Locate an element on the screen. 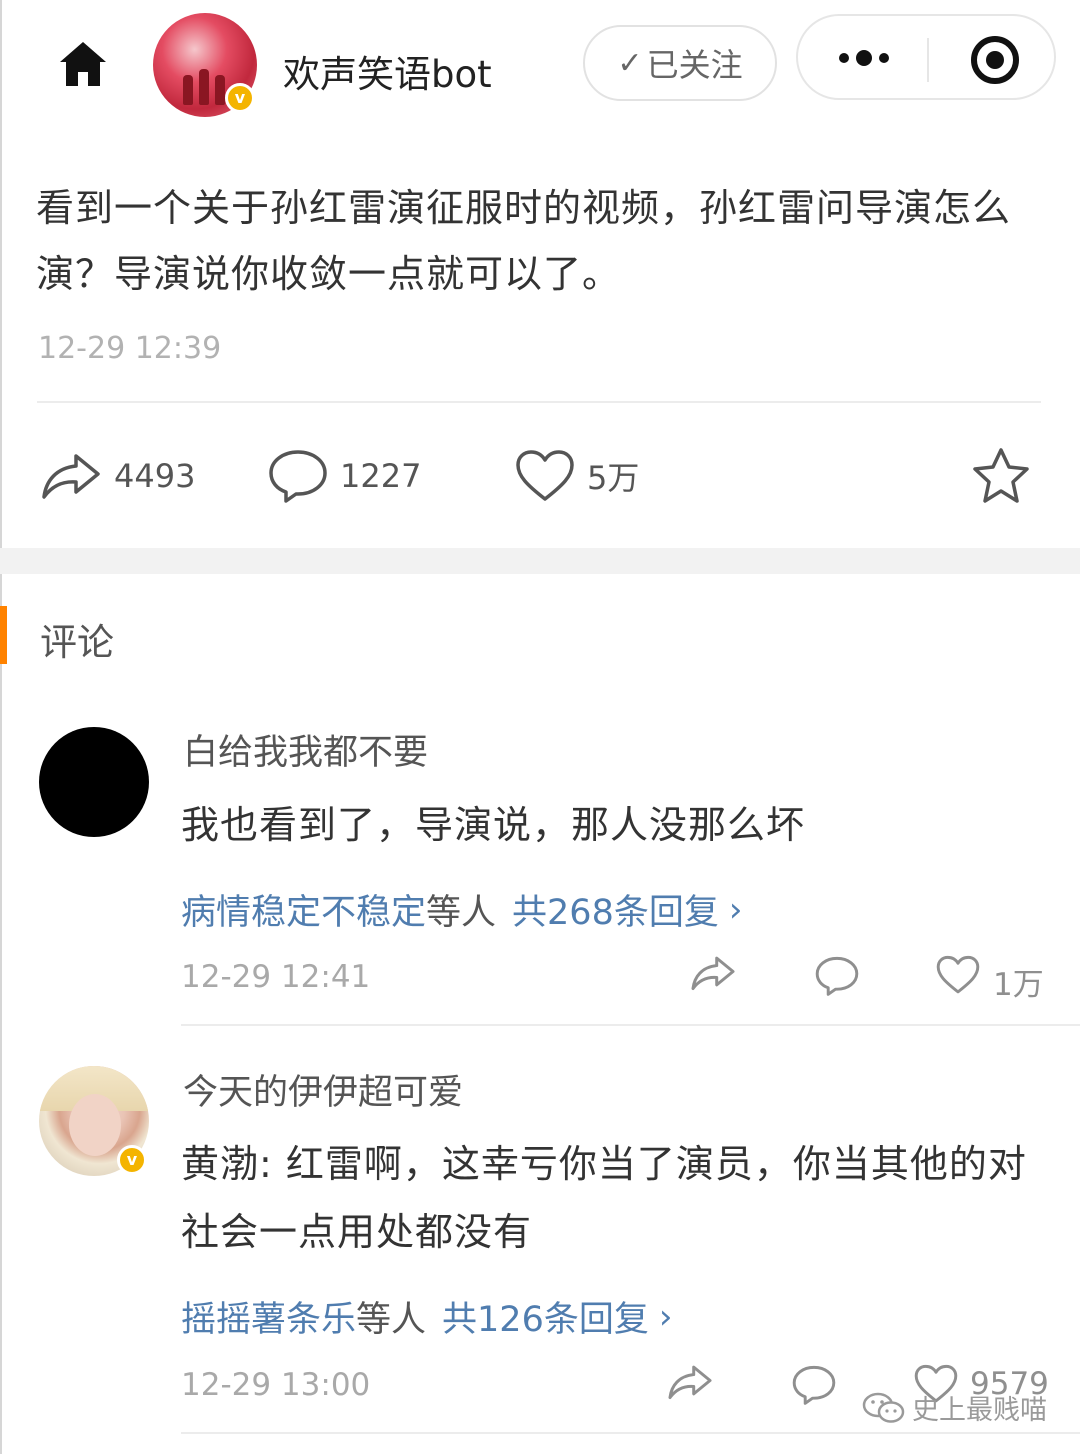 The height and width of the screenshot is (1454, 1080). comment-time: 12-29 13:00 is located at coordinates (276, 1385).